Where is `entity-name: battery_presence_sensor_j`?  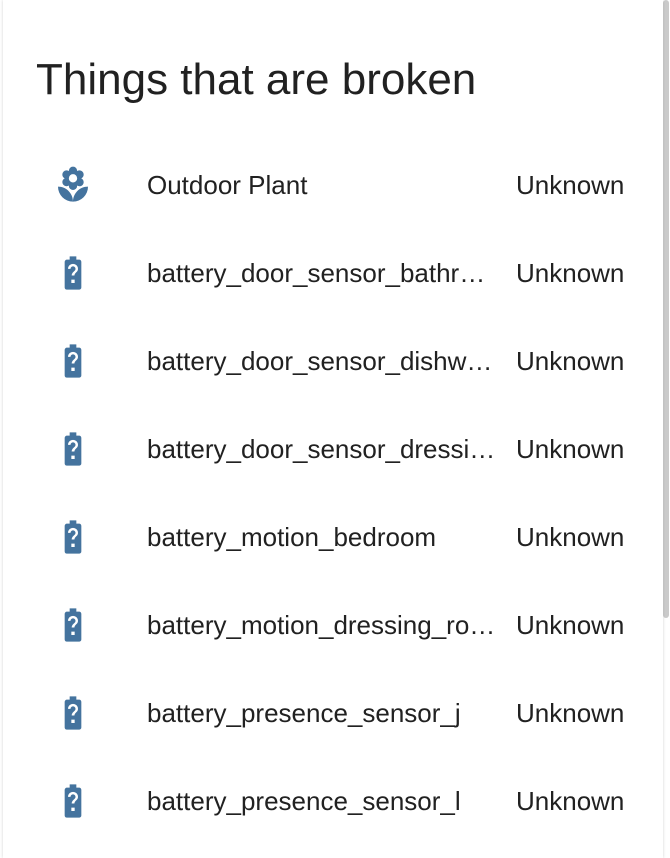 entity-name: battery_presence_sensor_j is located at coordinates (304, 713).